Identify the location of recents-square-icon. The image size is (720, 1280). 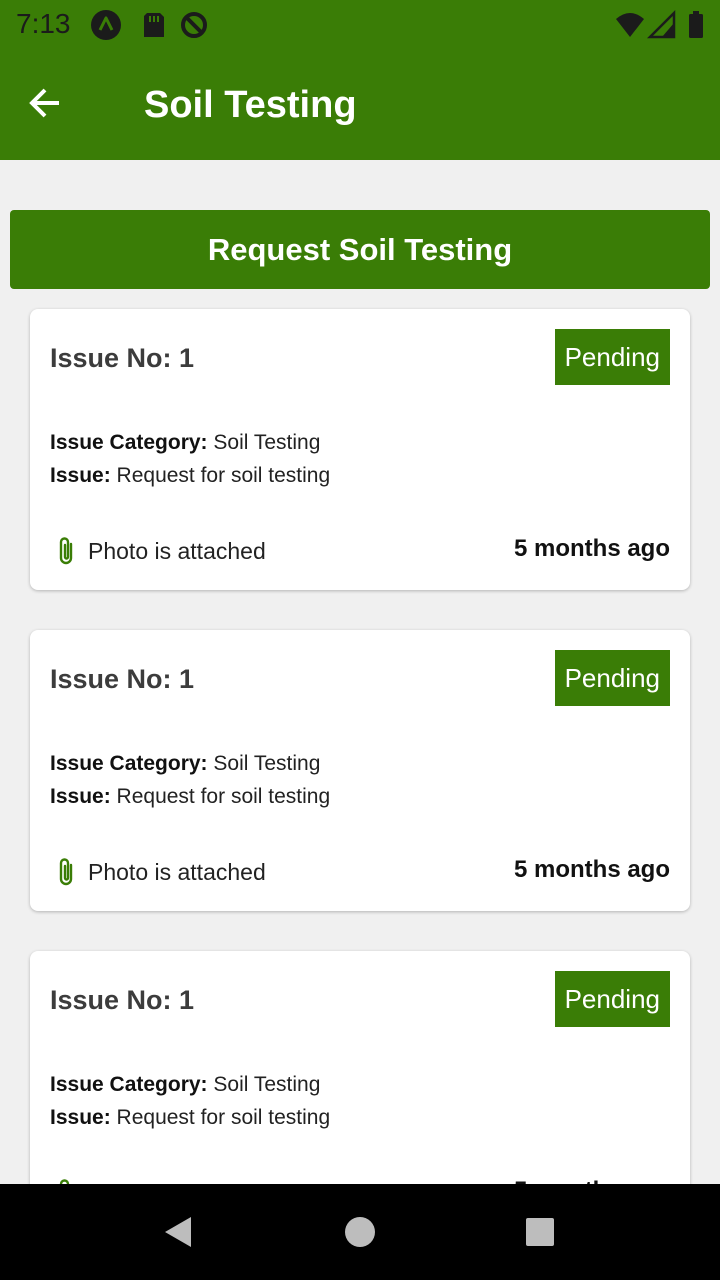
(540, 1232).